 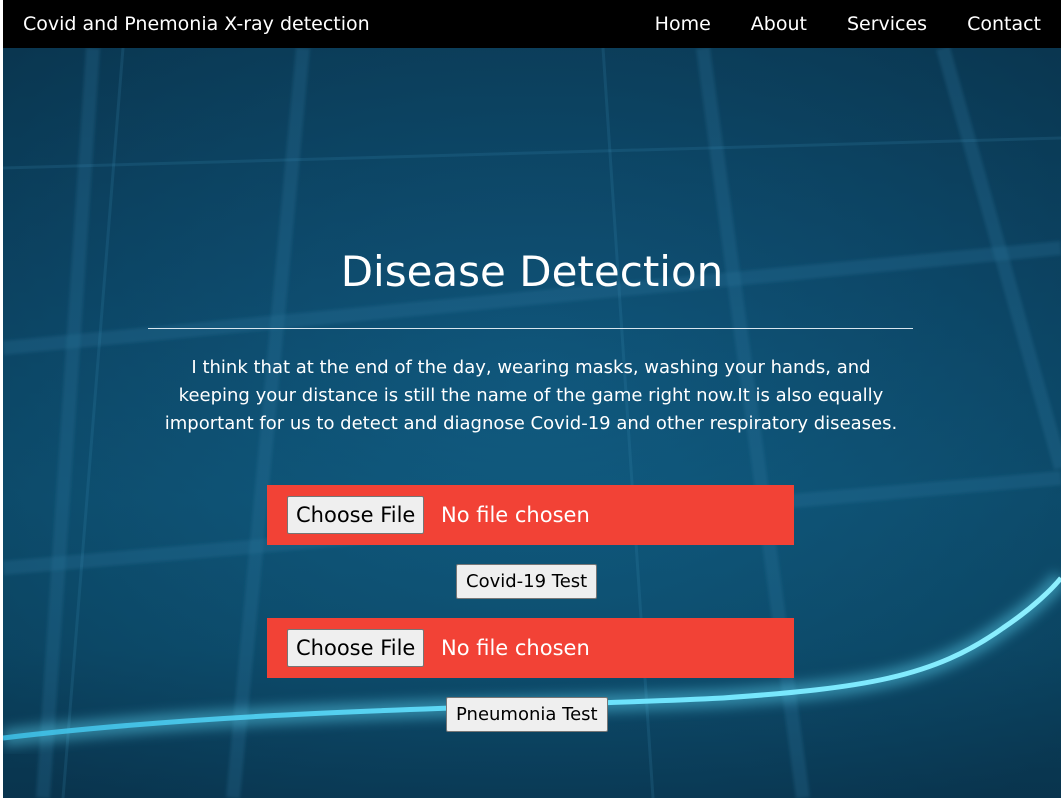 I want to click on nav-link-contact: Contact, so click(x=1004, y=24).